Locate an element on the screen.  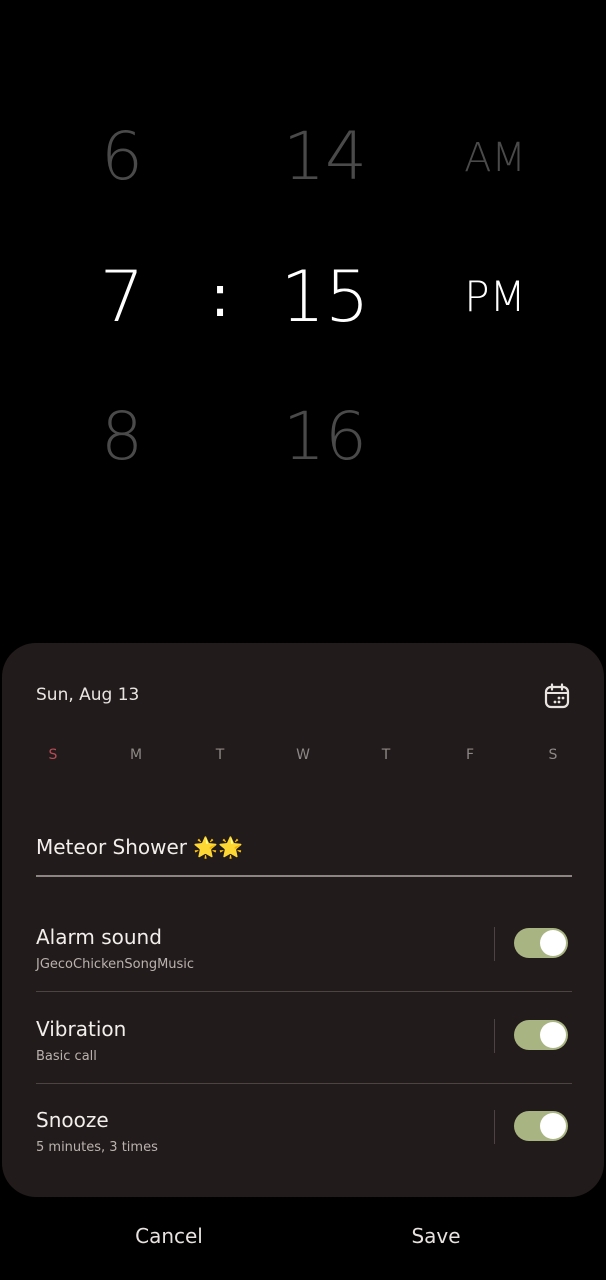
snooze-row: Snooze 5 minutes, 3 times is located at coordinates (304, 1153).